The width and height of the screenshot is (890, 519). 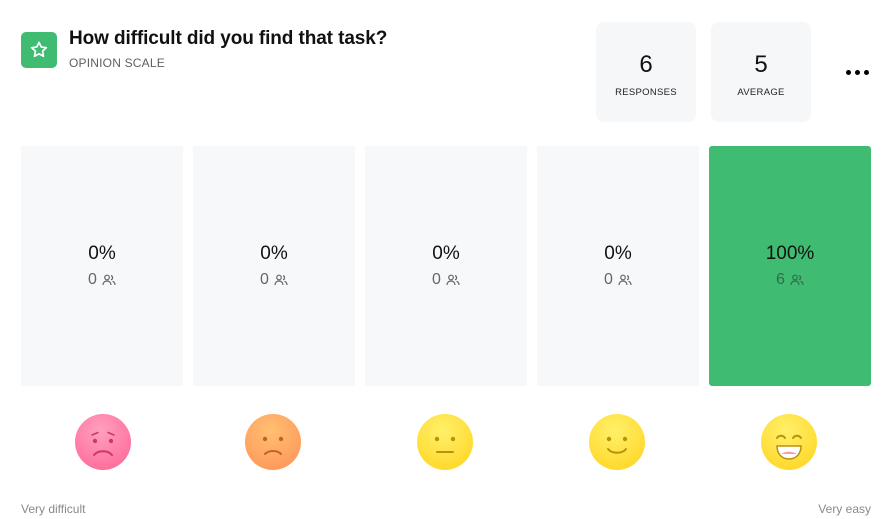 What do you see at coordinates (445, 442) in the screenshot?
I see `neutral-face-icon` at bounding box center [445, 442].